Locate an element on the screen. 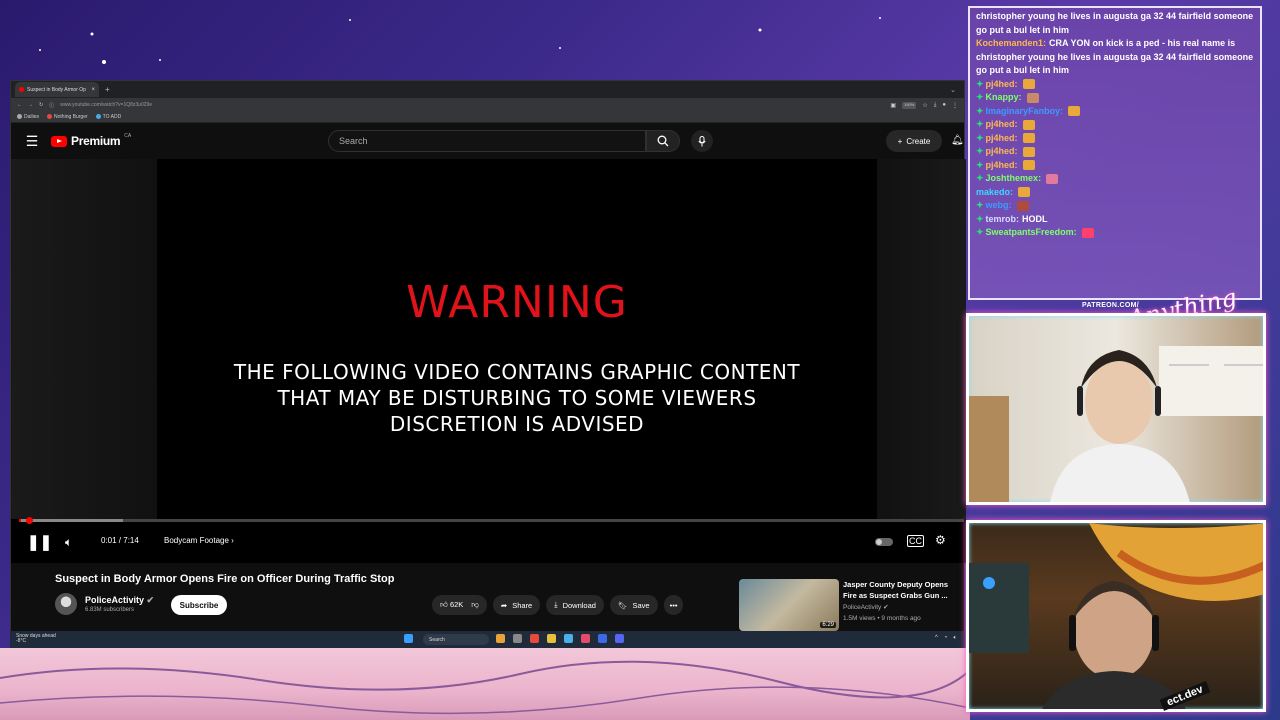  profile-icon: ● is located at coordinates (944, 105).